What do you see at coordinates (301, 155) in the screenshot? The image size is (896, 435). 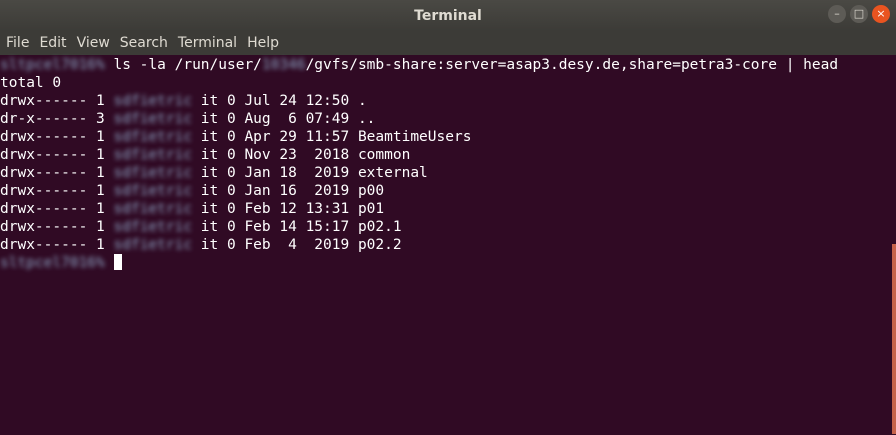 I see `row-rest: it 0 Nov 23 2018 common` at bounding box center [301, 155].